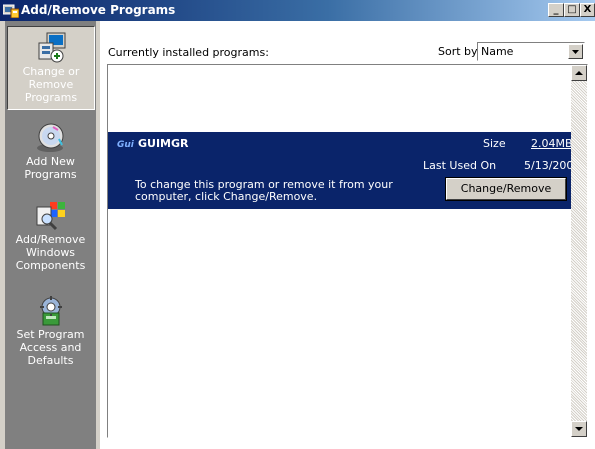  Describe the element at coordinates (460, 165) in the screenshot. I see `last-used-label: Last Used On` at that location.